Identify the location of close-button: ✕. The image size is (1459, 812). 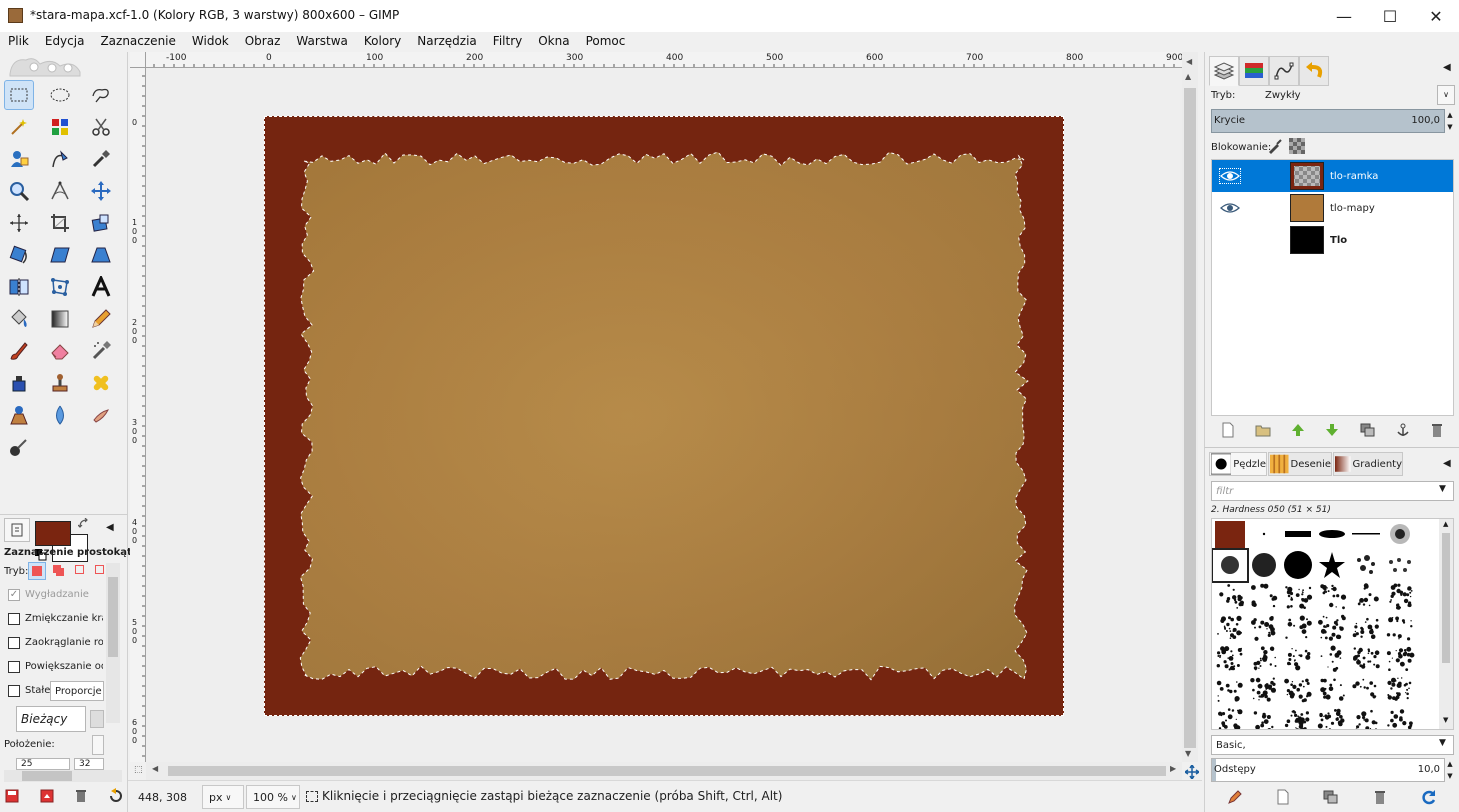
(1436, 16).